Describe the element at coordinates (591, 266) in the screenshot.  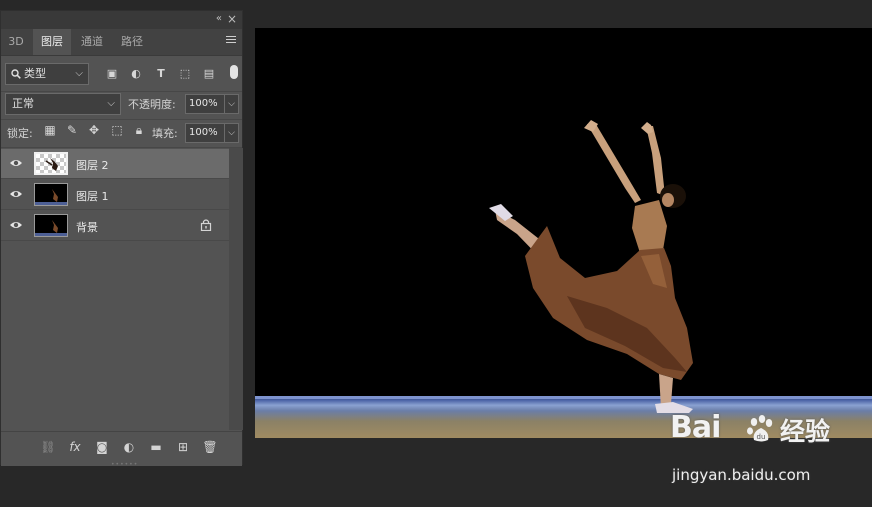
I see `dancer-image` at that location.